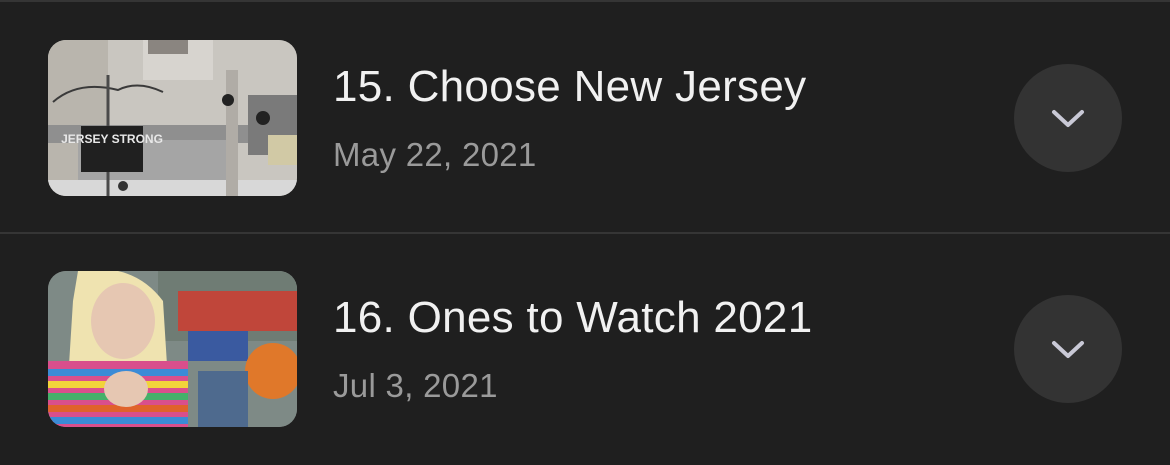  I want to click on thumbnail-sign-text: JERSEY STRONG, so click(112, 139).